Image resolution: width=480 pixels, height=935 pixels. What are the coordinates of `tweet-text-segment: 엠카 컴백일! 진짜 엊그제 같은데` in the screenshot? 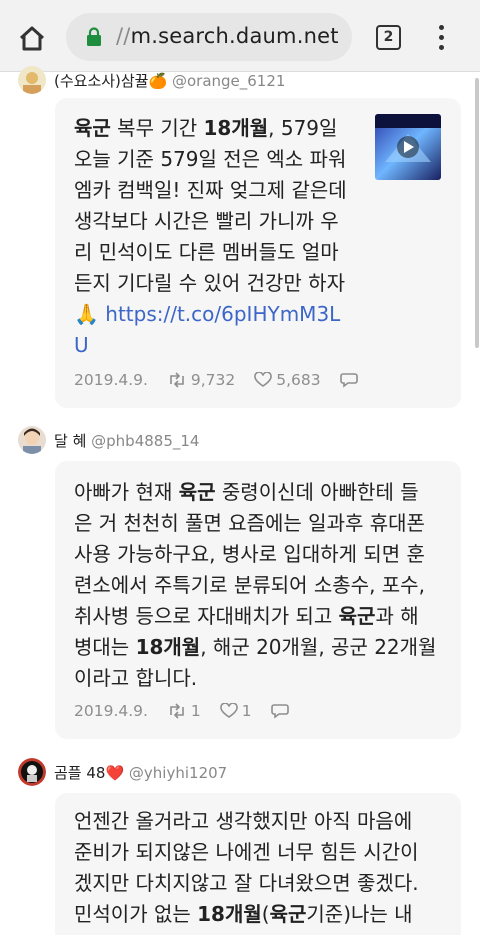 It's located at (210, 190).